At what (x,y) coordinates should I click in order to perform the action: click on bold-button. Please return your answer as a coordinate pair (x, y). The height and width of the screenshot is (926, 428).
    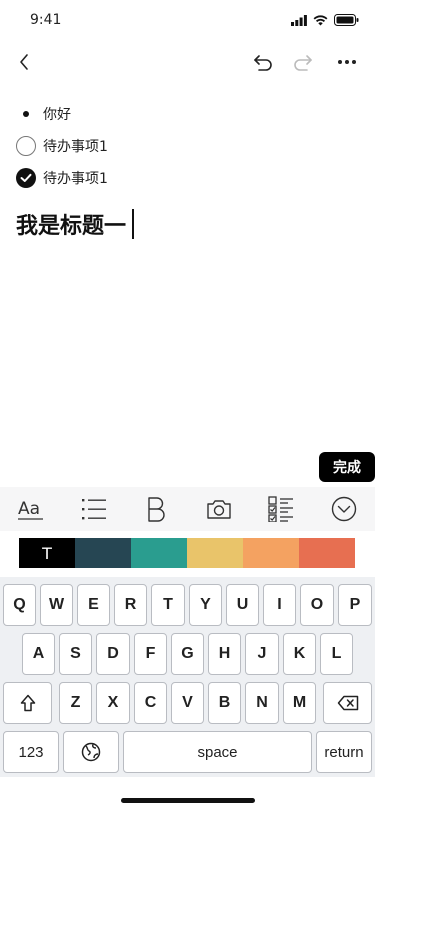
    Looking at the image, I should click on (156, 509).